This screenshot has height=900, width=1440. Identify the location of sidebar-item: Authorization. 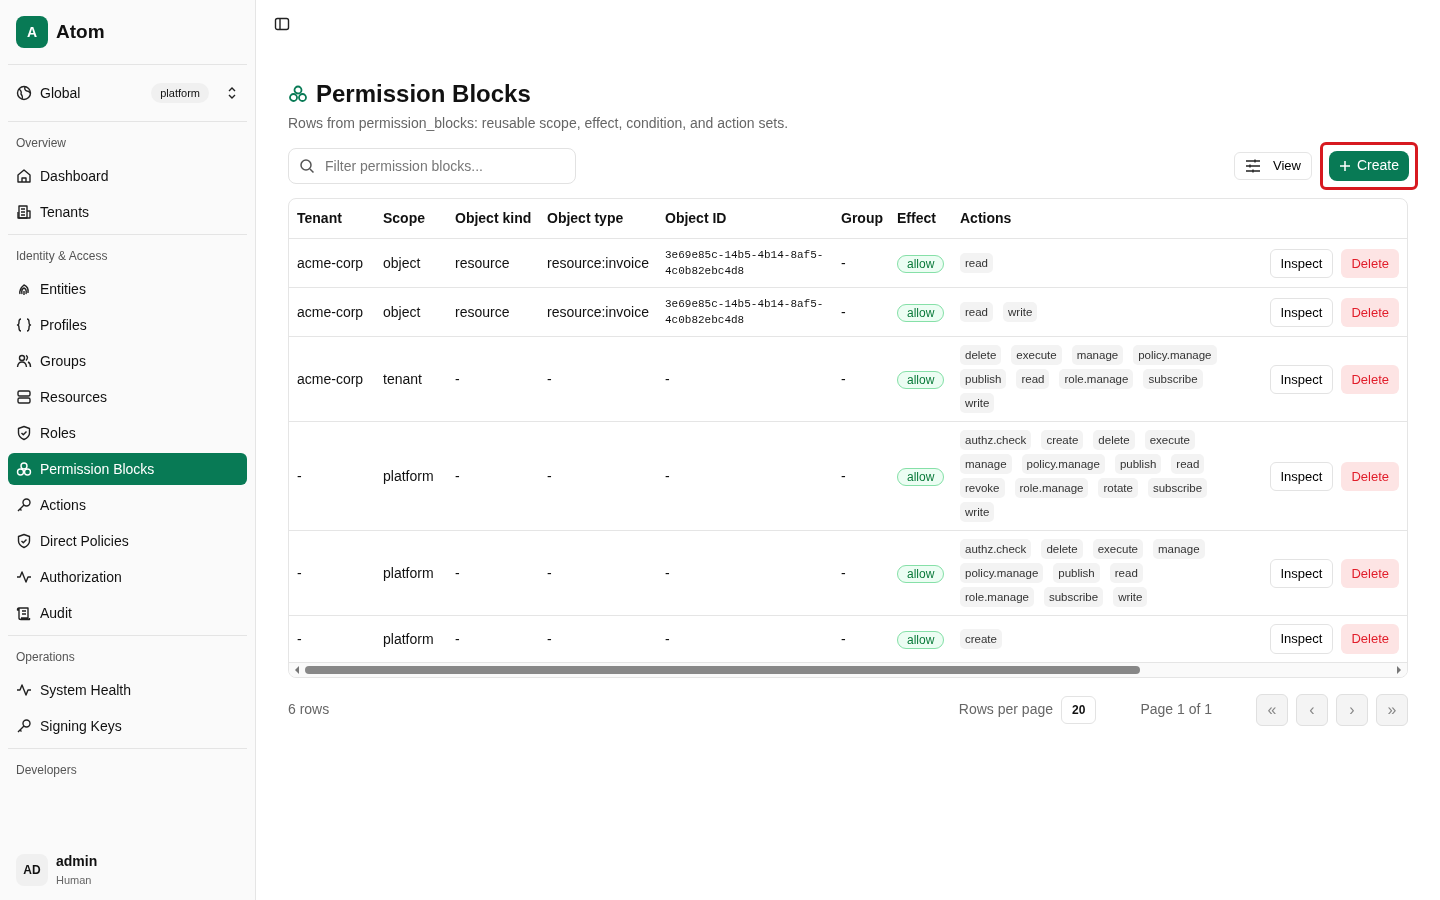
(127, 577).